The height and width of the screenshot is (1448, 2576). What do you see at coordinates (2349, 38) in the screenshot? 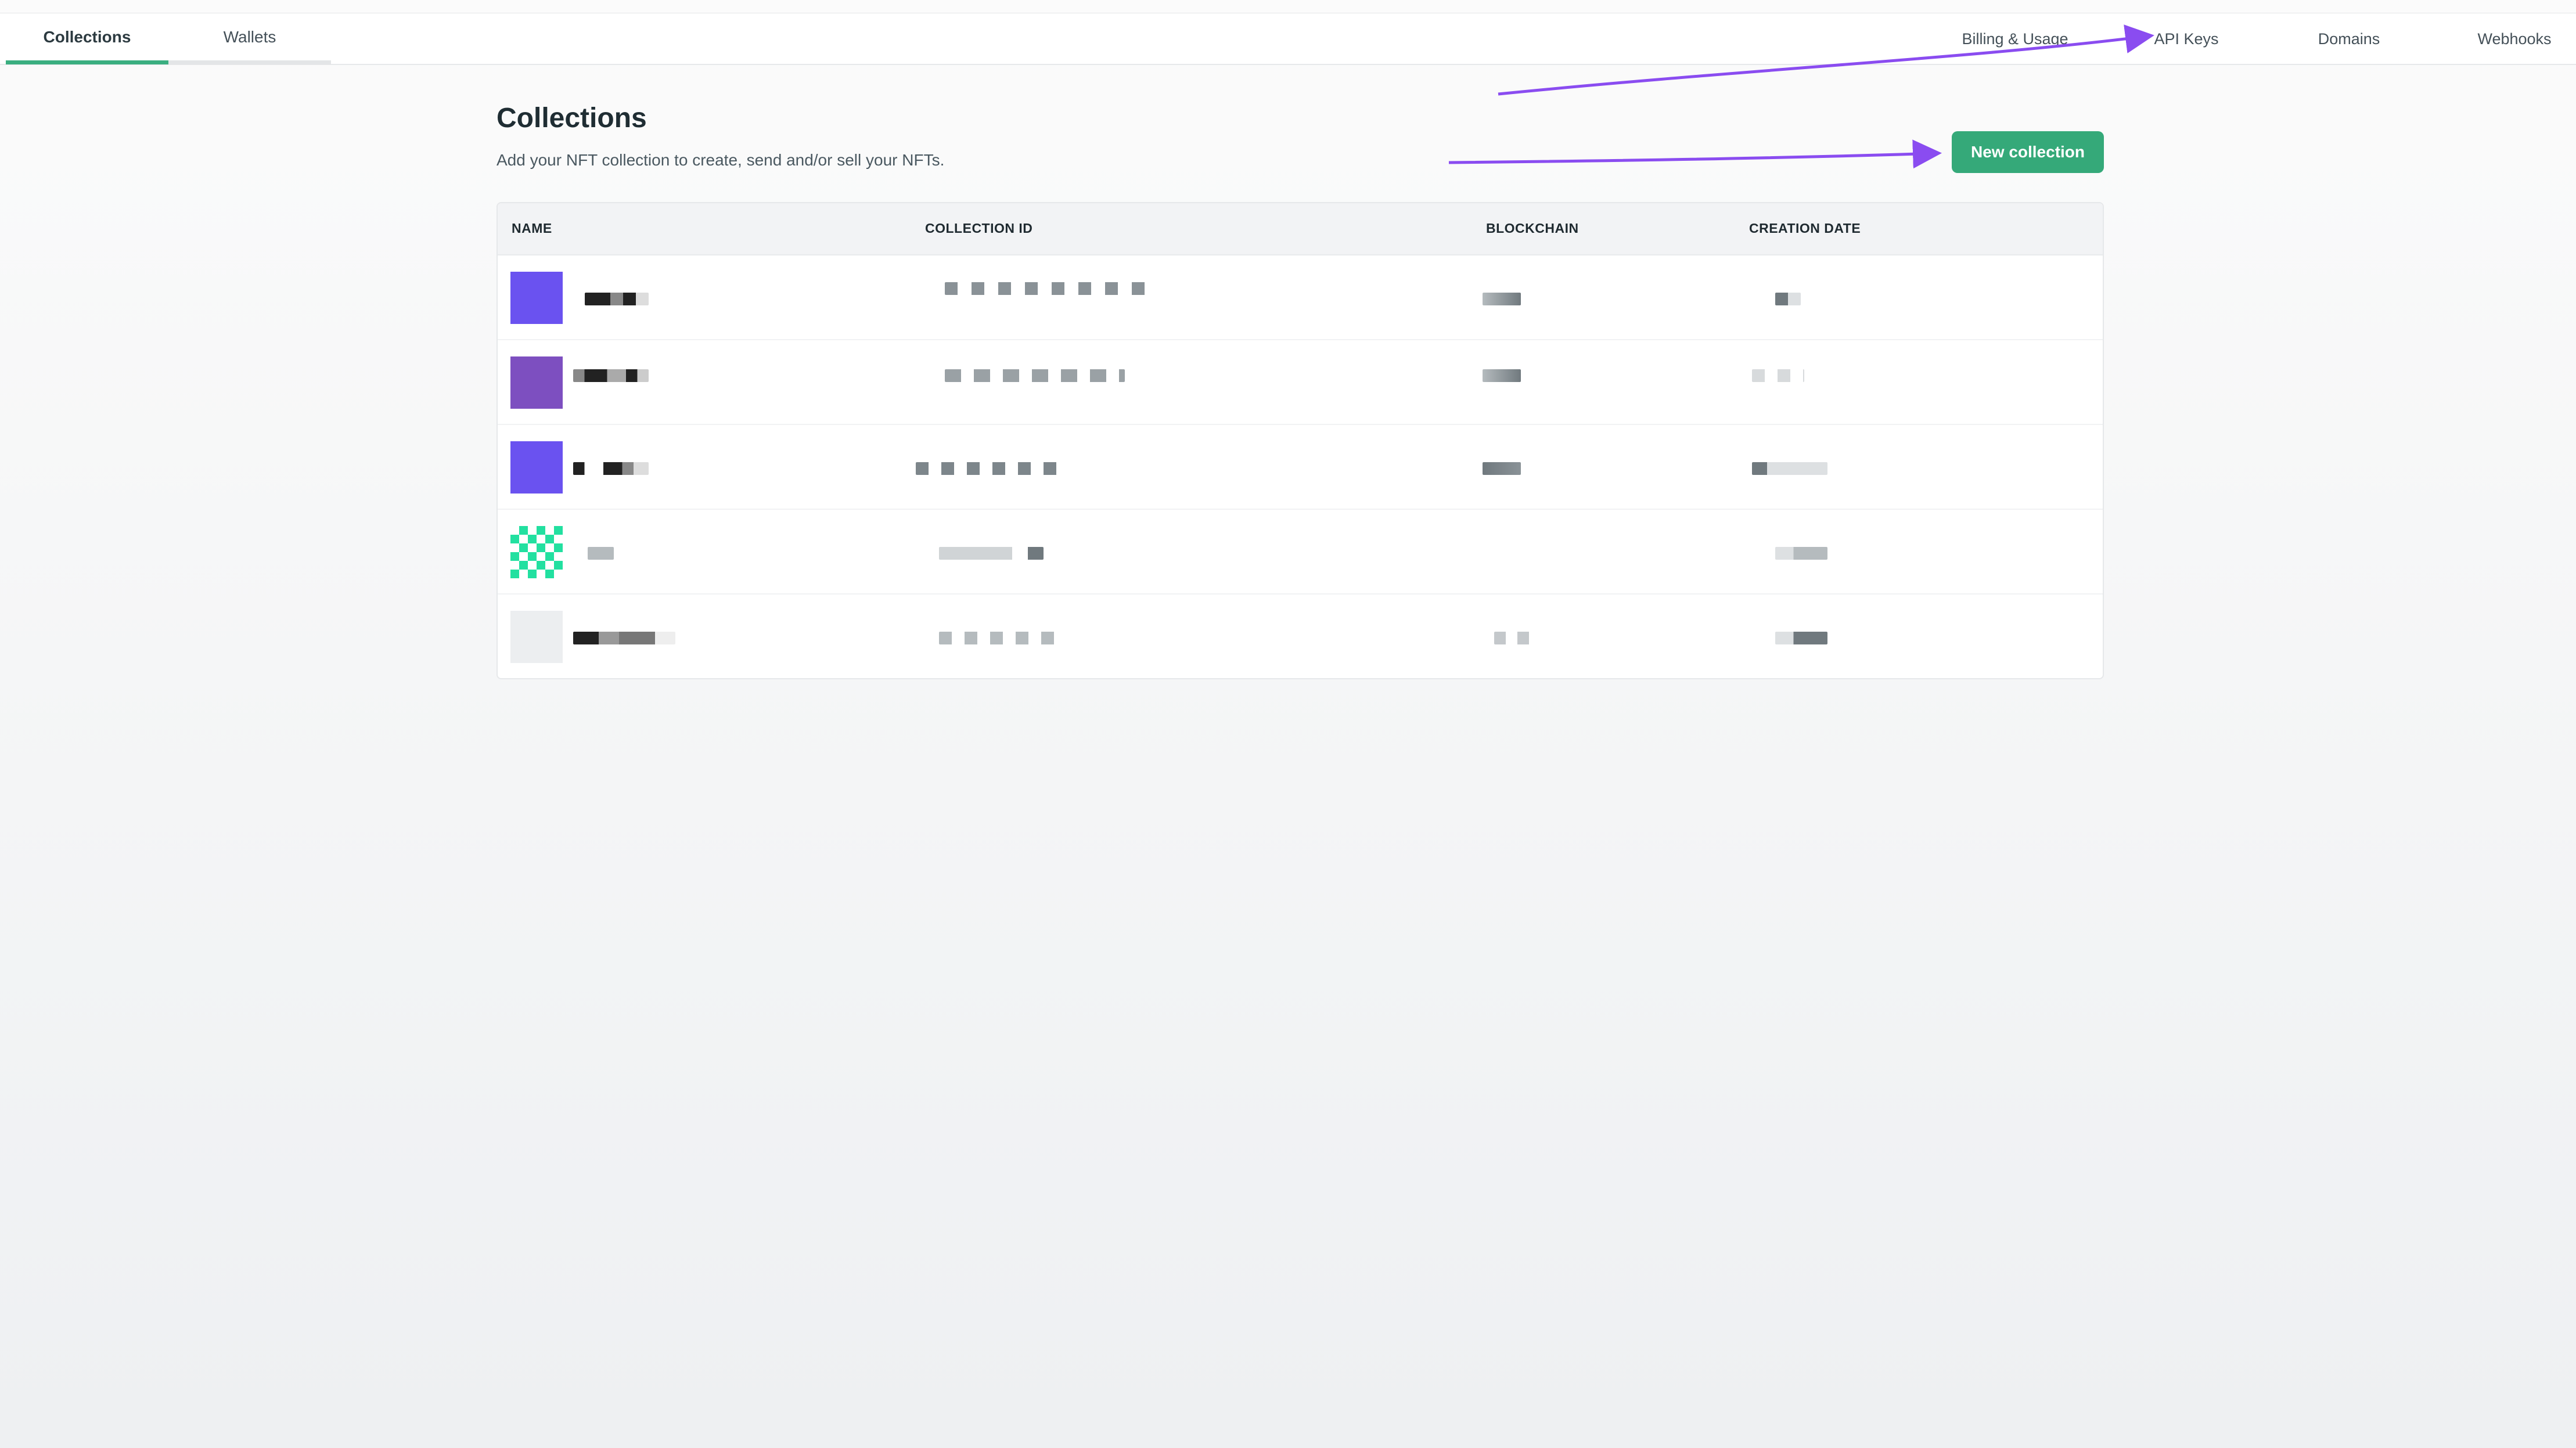
I see `nav-domains: Domains` at bounding box center [2349, 38].